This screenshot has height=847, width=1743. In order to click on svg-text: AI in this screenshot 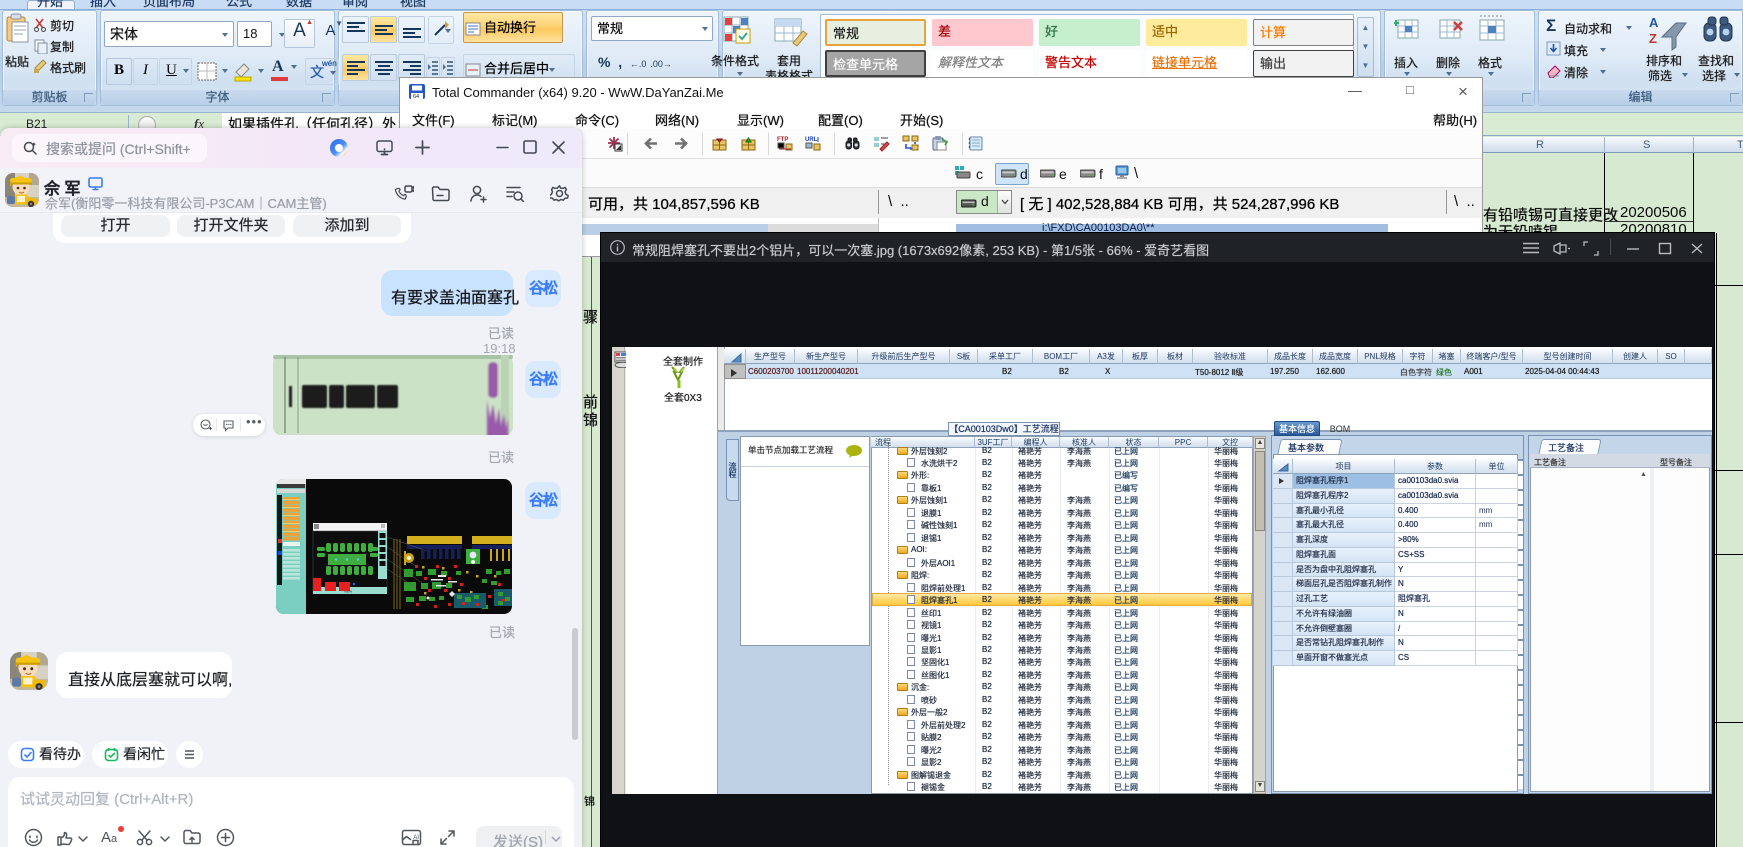, I will do `click(416, 838)`.